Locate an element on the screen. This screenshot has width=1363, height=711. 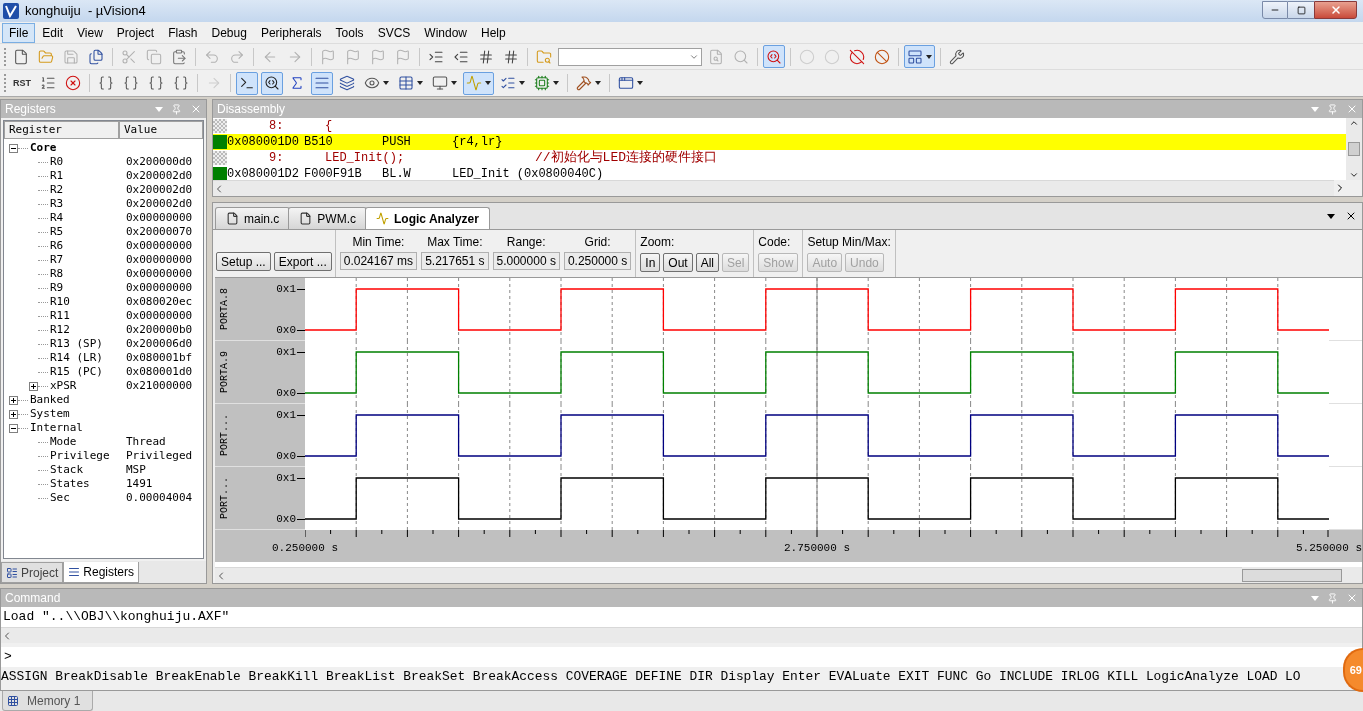
margin-marker is located at coordinates (220, 126).